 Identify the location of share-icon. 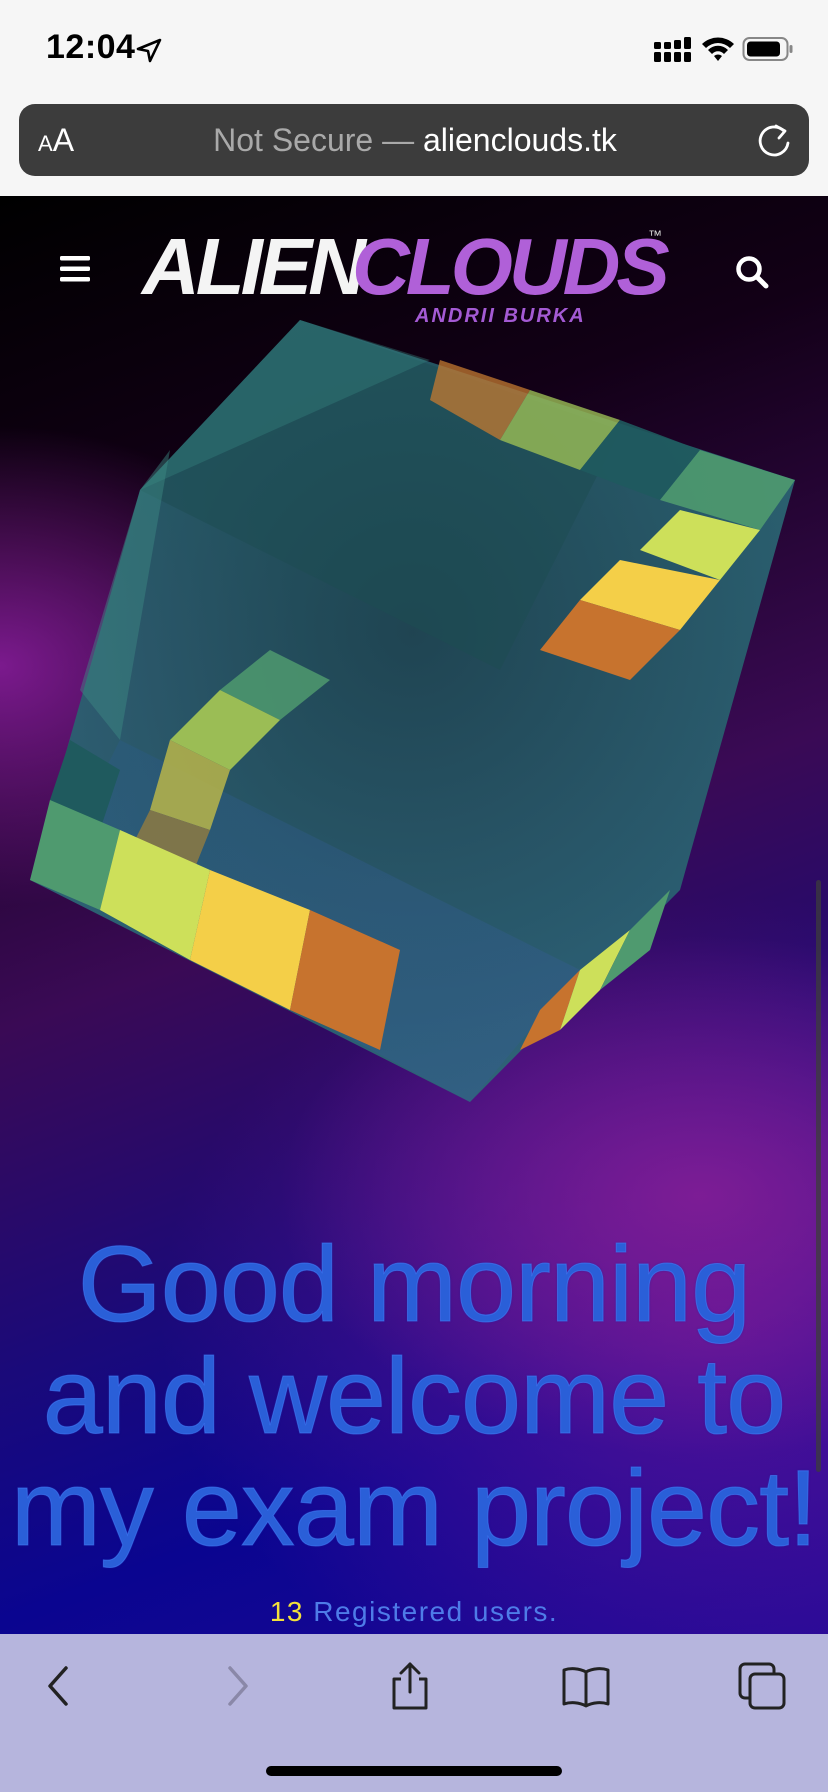
(410, 1686).